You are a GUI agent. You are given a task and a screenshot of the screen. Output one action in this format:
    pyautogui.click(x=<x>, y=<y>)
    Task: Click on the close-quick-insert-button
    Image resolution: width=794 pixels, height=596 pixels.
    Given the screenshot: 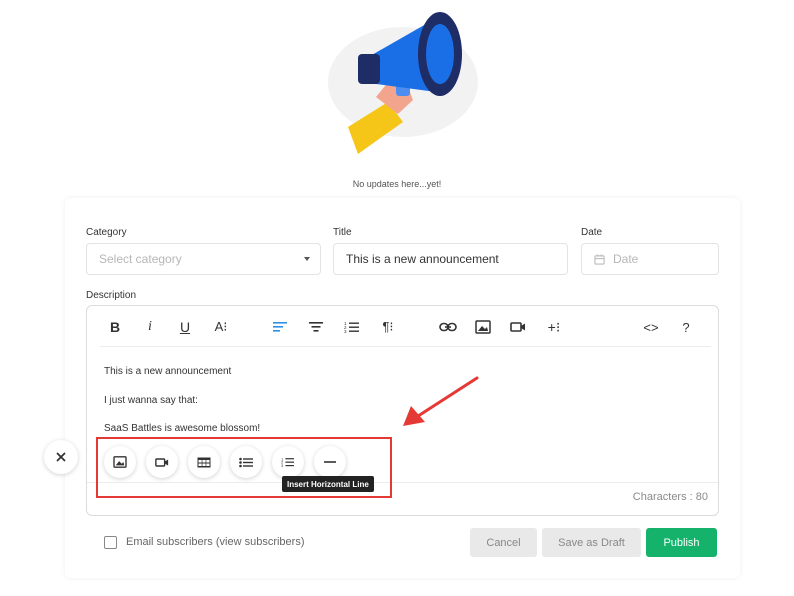 What is the action you would take?
    pyautogui.click(x=61, y=457)
    